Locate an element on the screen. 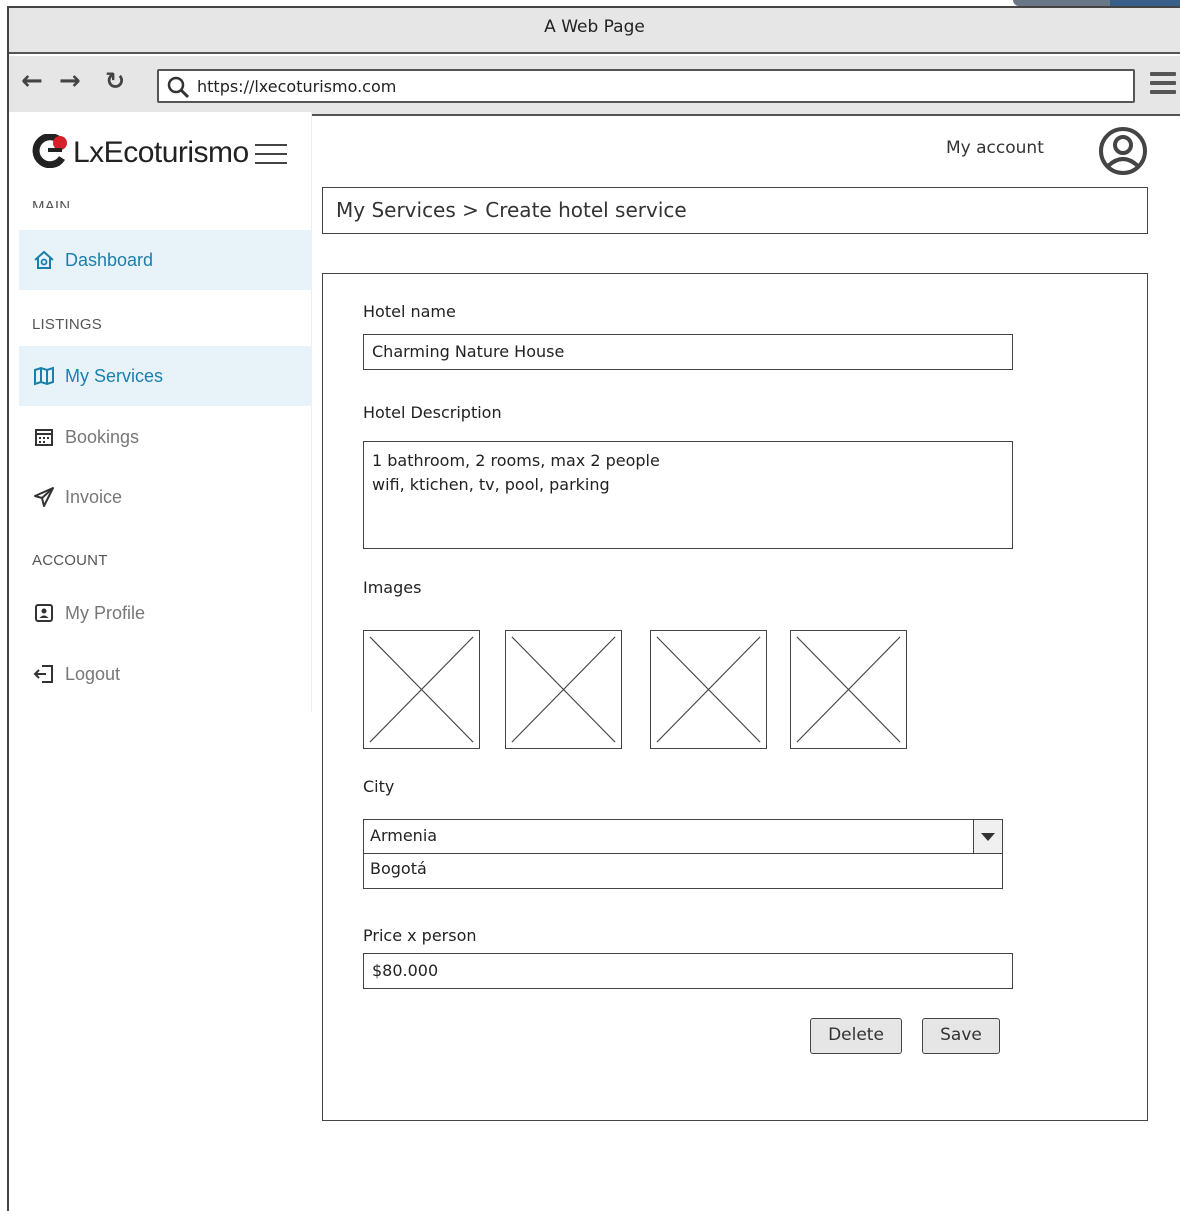 The height and width of the screenshot is (1211, 1180). city-option: Bogotá is located at coordinates (683, 871).